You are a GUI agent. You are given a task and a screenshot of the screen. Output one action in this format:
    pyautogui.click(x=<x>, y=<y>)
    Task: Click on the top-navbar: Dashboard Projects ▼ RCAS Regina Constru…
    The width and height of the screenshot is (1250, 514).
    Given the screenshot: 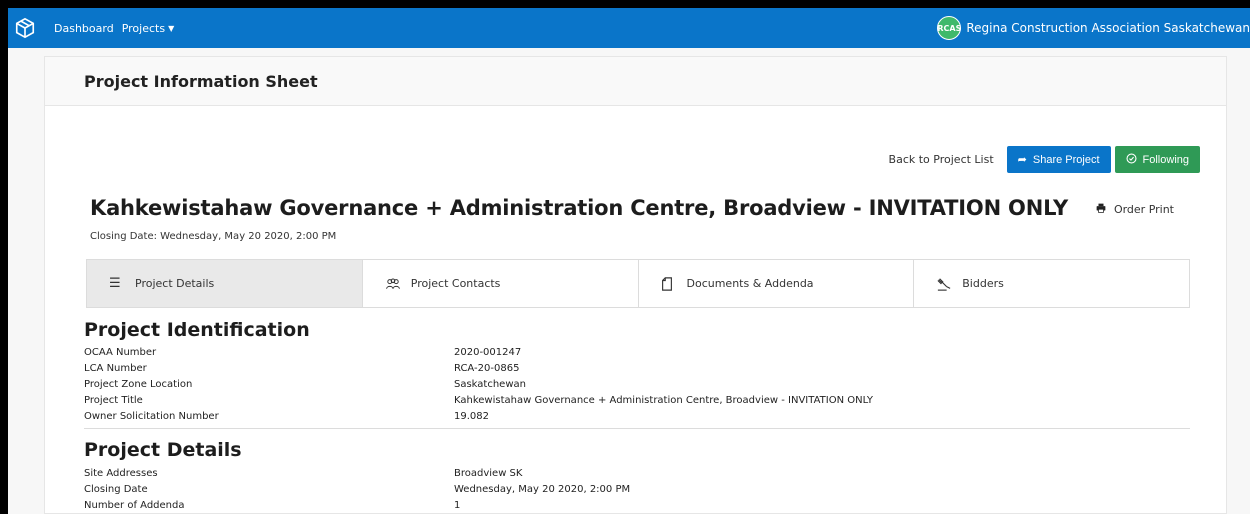 What is the action you would take?
    pyautogui.click(x=629, y=28)
    